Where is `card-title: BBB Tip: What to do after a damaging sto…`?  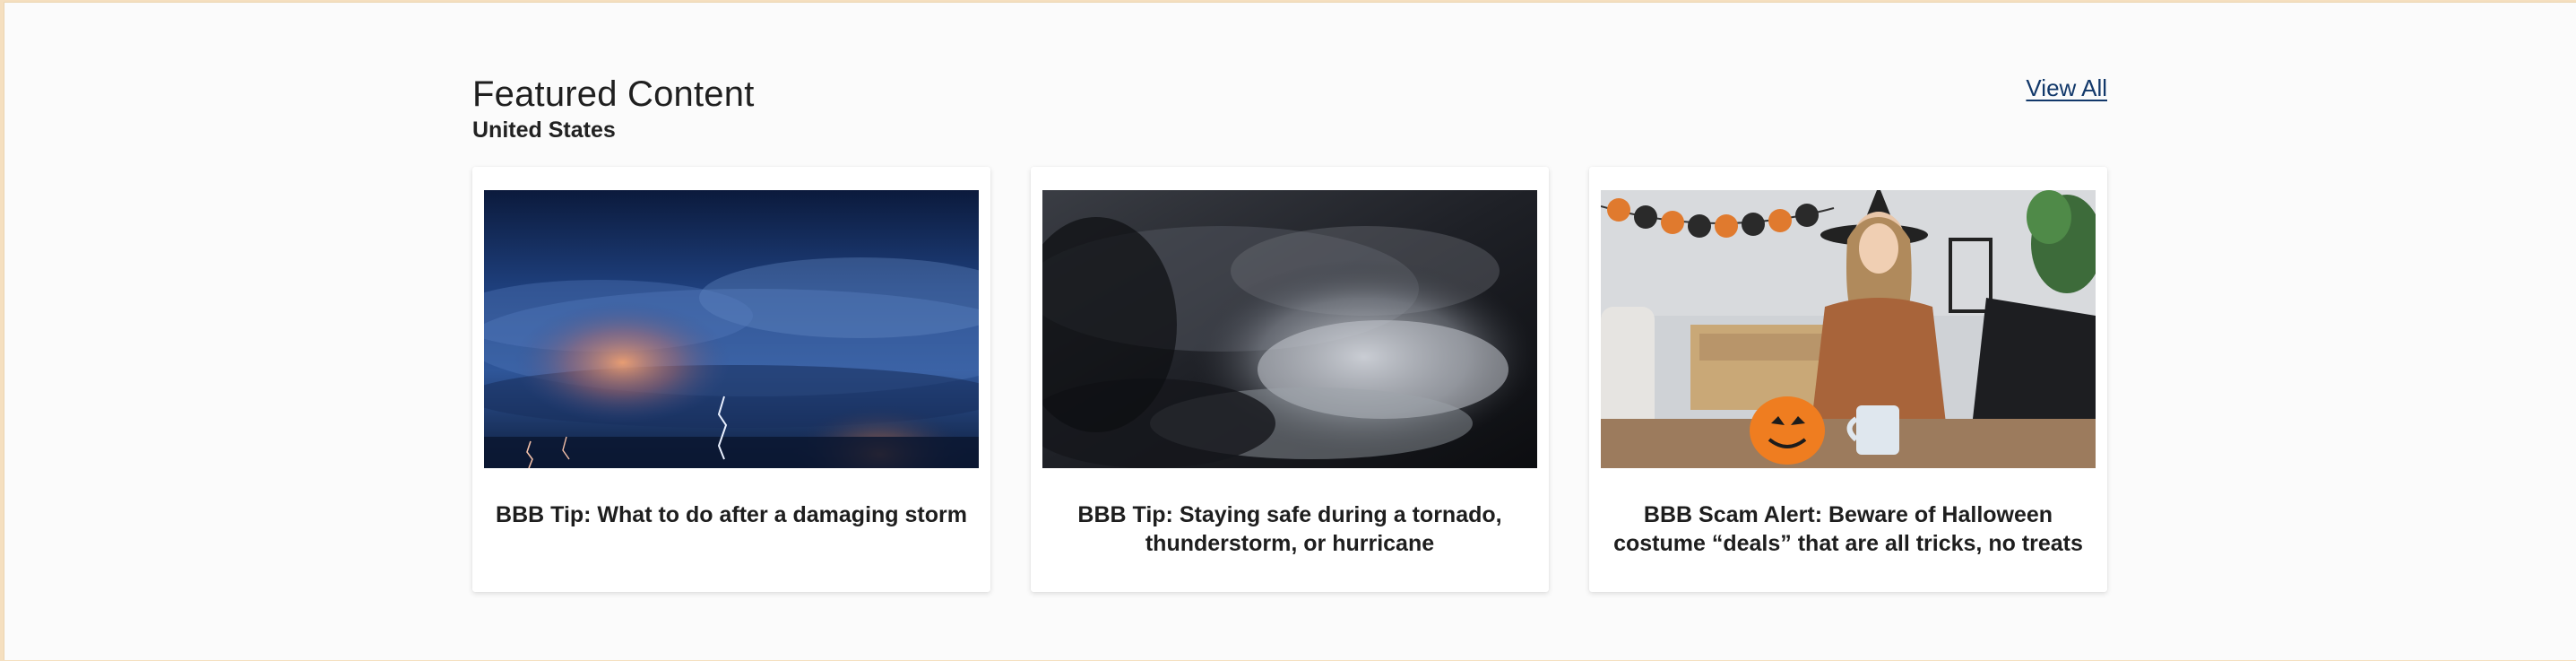 card-title: BBB Tip: What to do after a damaging sto… is located at coordinates (731, 514).